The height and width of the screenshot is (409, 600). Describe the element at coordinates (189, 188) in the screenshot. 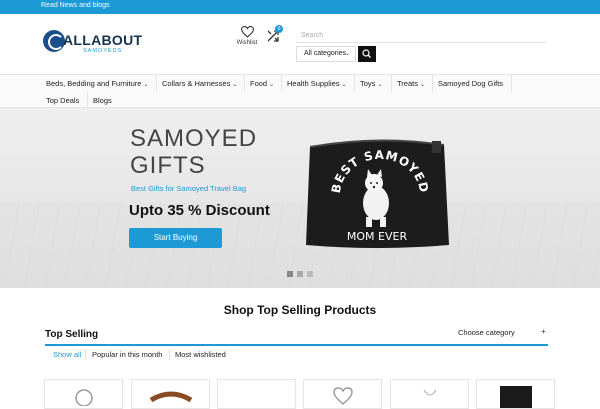

I see `hero-subtitle: Best Gifts for Samoyed Travel Bag` at that location.